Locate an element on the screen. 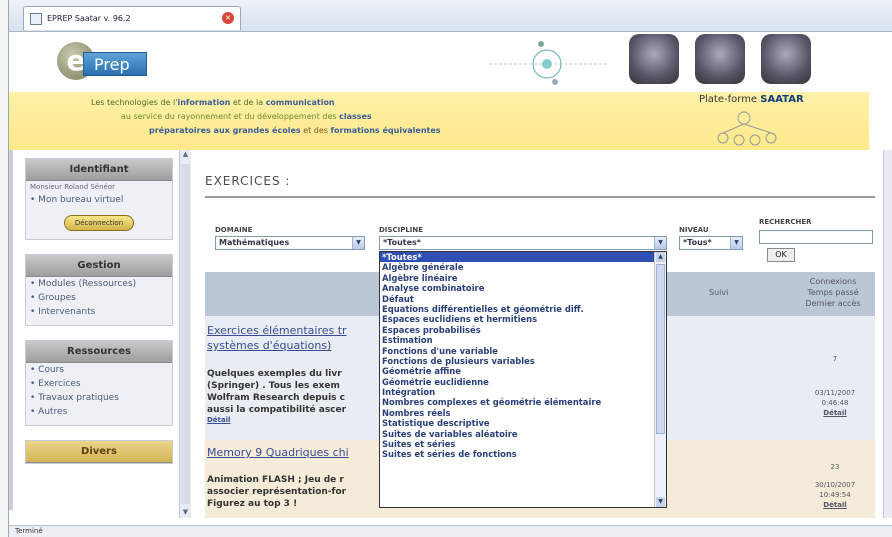 The width and height of the screenshot is (892, 537). dropdown-option: Analyse combinatoire is located at coordinates (523, 288).